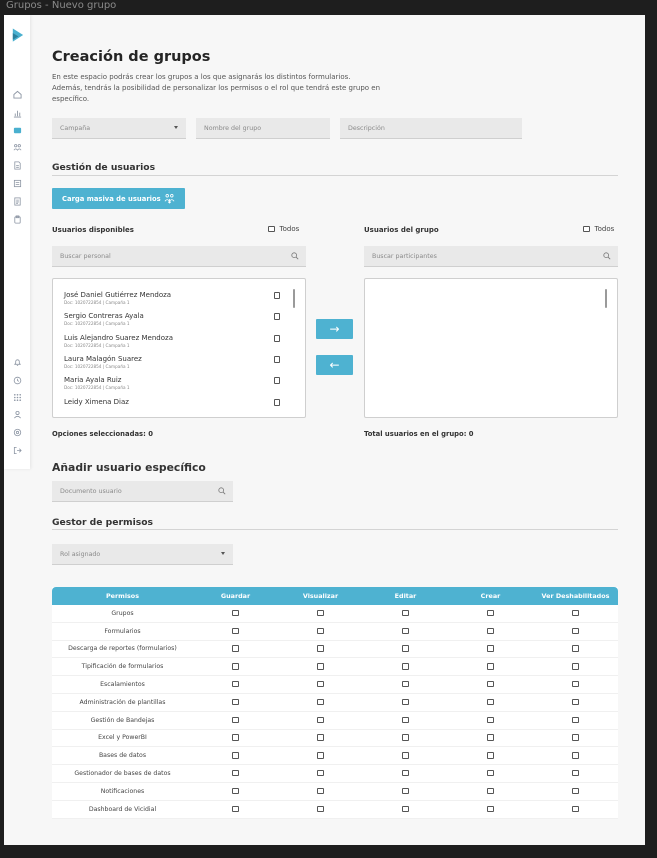 The height and width of the screenshot is (858, 657). What do you see at coordinates (119, 128) in the screenshot?
I see `campaign-select: Campaña` at bounding box center [119, 128].